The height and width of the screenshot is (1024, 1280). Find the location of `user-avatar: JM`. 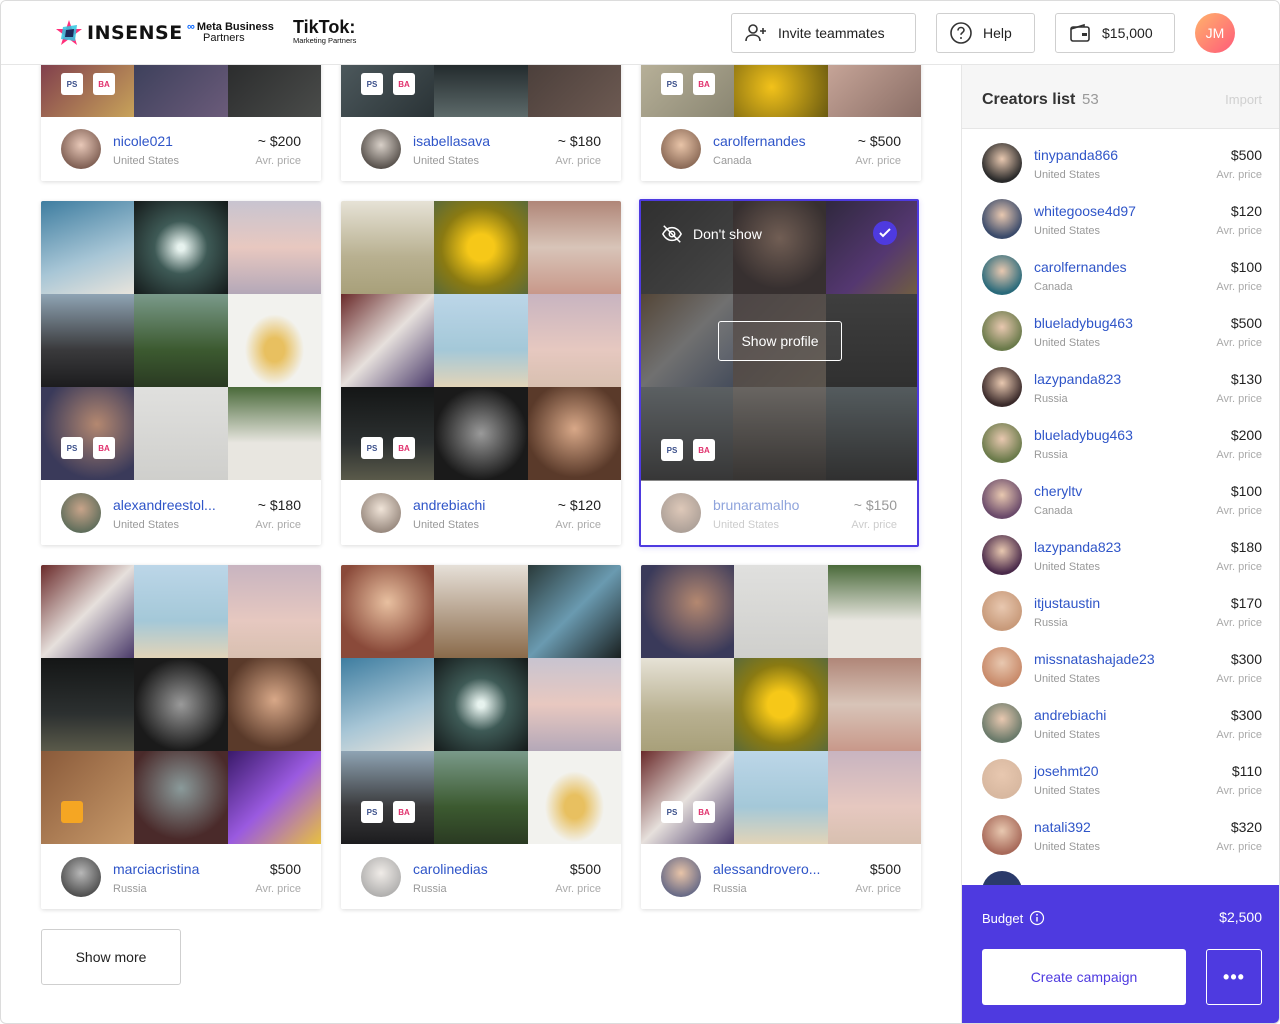

user-avatar: JM is located at coordinates (1215, 33).